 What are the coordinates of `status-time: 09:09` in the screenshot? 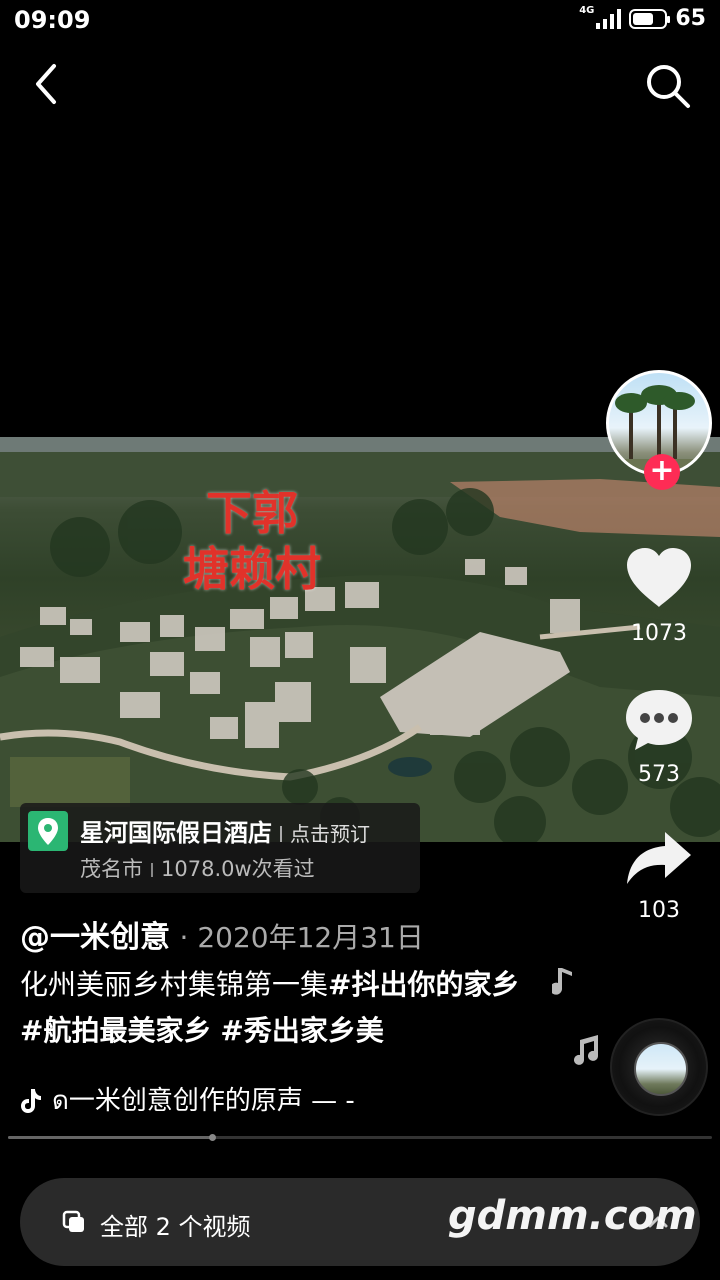 It's located at (52, 20).